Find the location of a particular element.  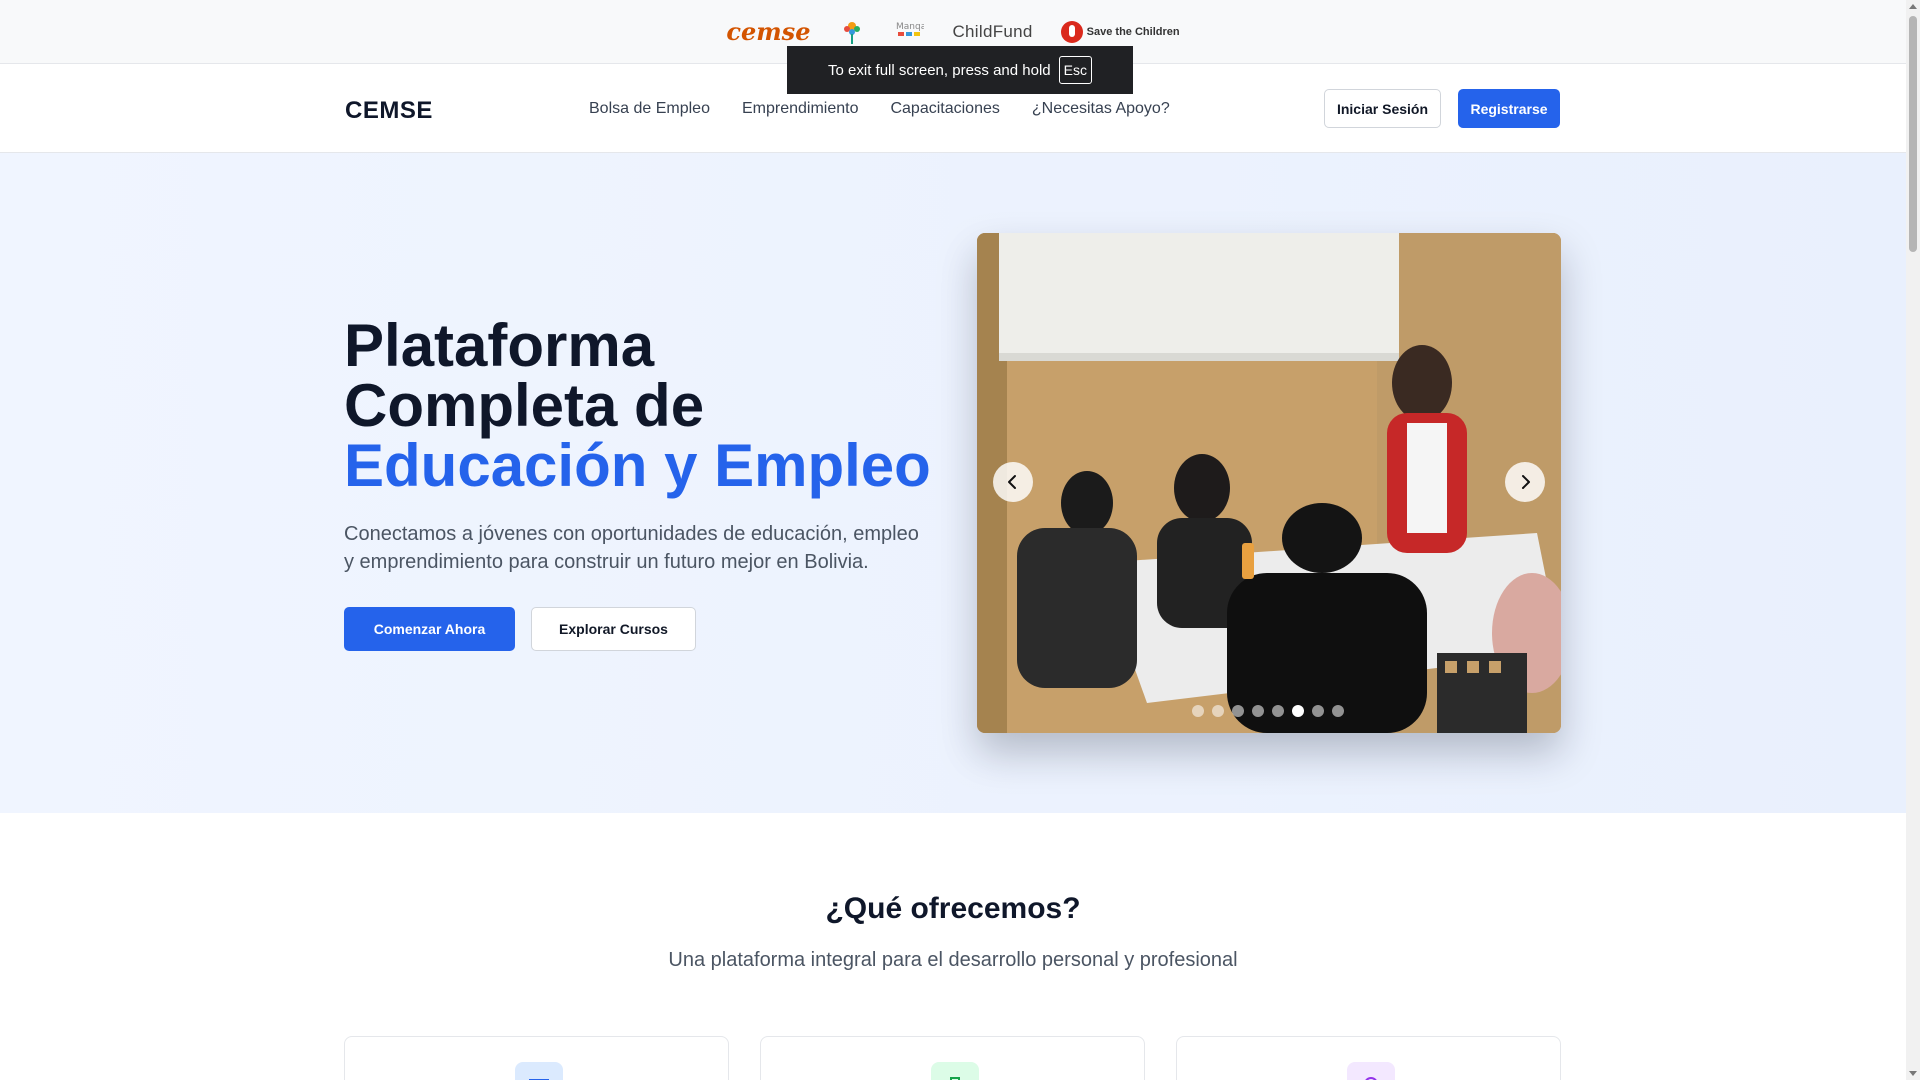

carousel-next-button is located at coordinates (1525, 482).